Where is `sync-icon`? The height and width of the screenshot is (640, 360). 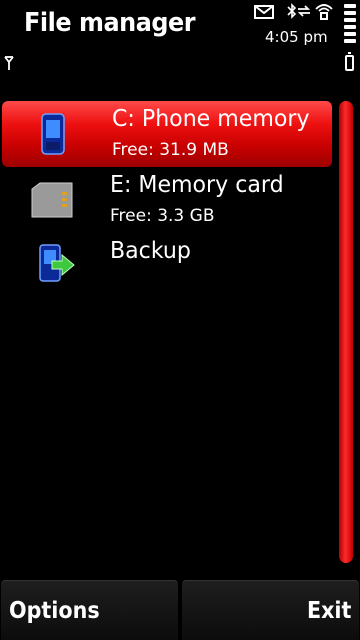
sync-icon is located at coordinates (304, 11).